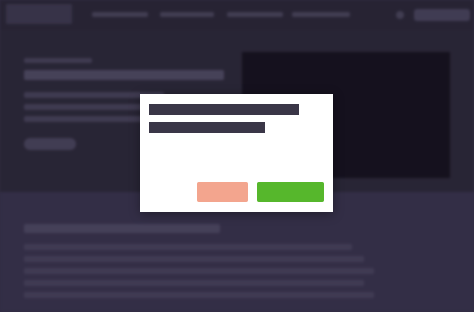 This screenshot has height=312, width=474. I want to click on confirm-button, so click(290, 192).